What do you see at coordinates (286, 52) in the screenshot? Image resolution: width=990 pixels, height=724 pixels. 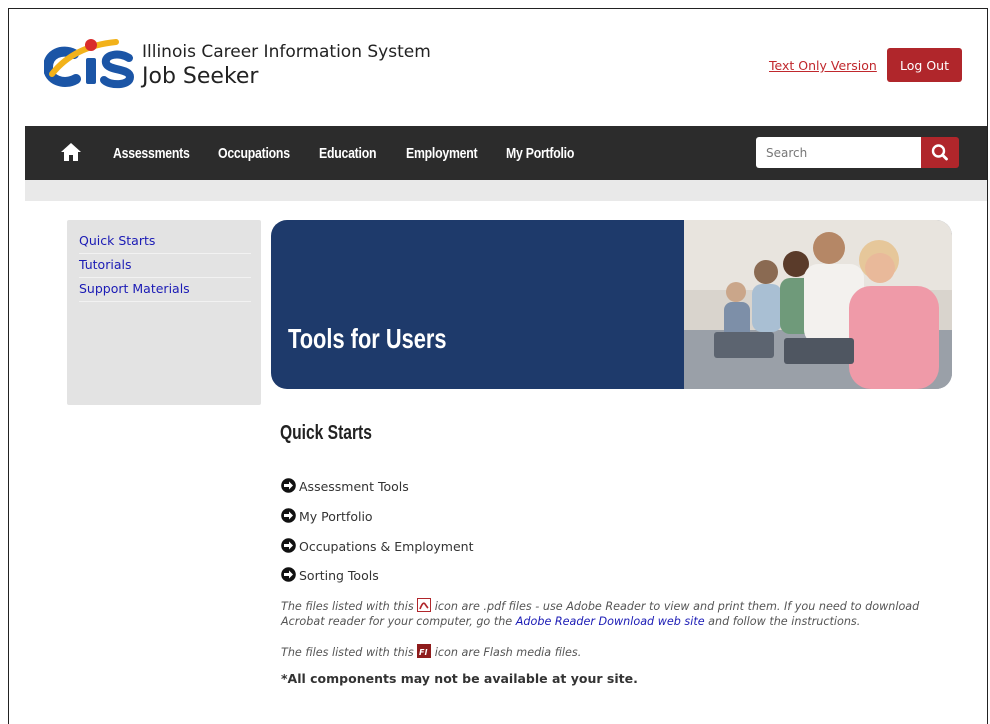 I see `logo-title: Illinois Career Information System` at bounding box center [286, 52].